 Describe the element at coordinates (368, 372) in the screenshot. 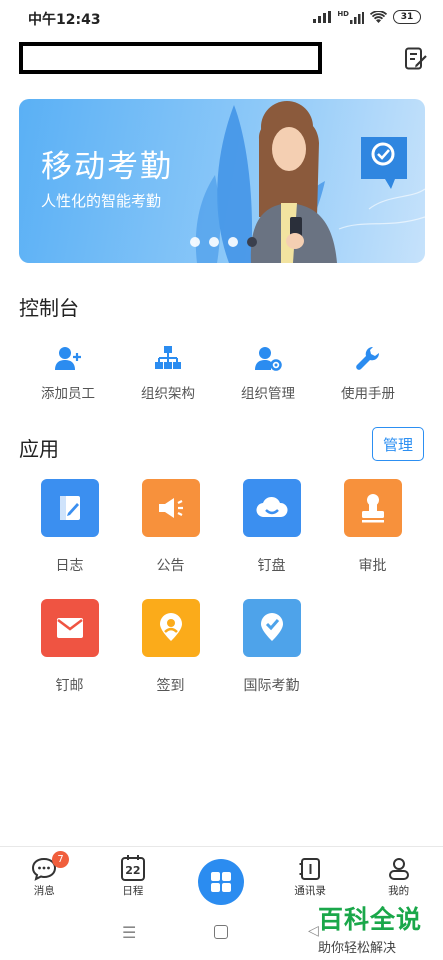

I see `console-user-manual: 使用手册` at that location.